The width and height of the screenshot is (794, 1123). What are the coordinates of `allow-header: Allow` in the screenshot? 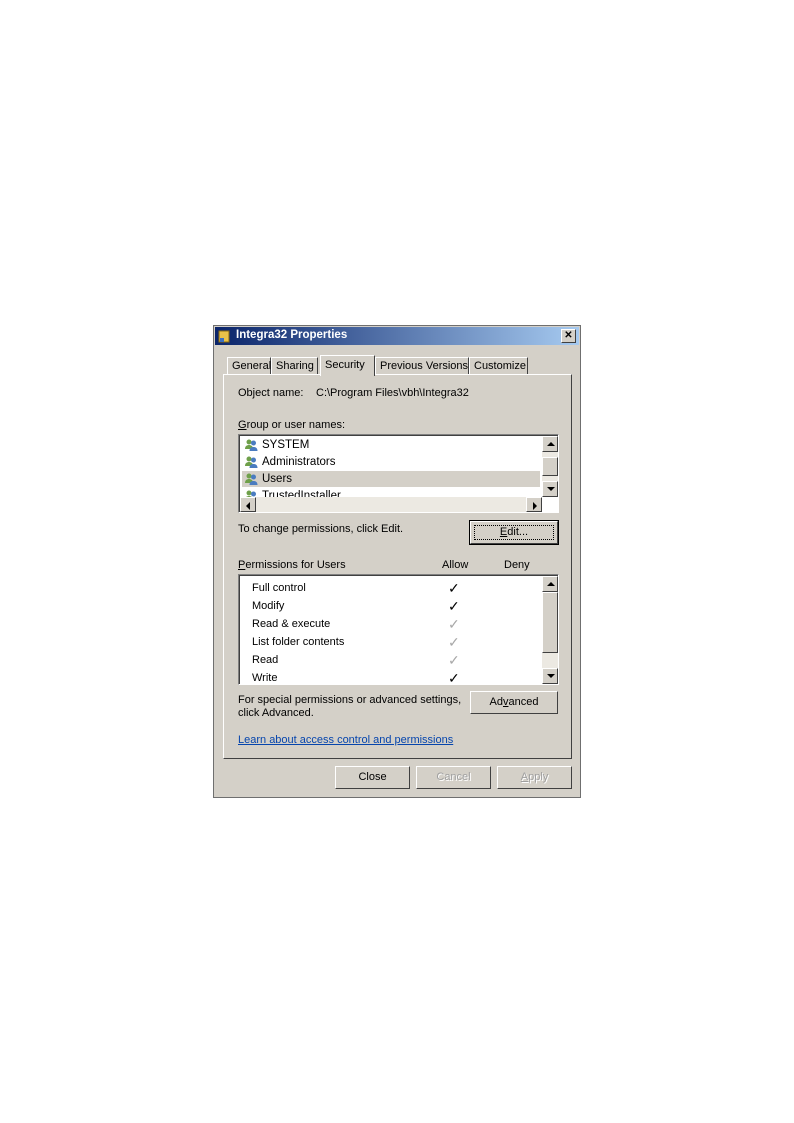 It's located at (455, 565).